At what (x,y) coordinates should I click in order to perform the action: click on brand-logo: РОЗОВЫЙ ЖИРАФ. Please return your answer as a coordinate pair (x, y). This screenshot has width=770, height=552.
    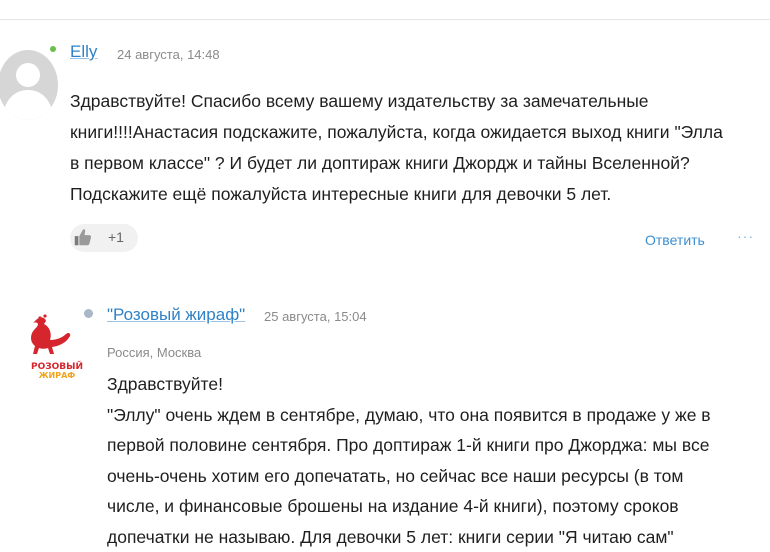
    Looking at the image, I should click on (57, 345).